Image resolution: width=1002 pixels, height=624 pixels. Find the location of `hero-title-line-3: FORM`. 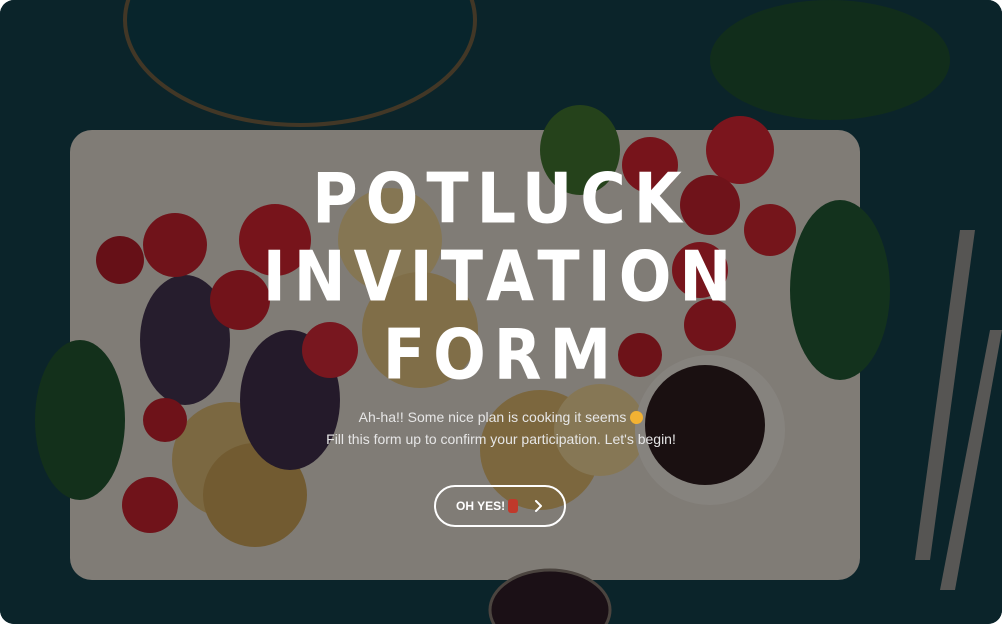

hero-title-line-3: FORM is located at coordinates (501, 354).